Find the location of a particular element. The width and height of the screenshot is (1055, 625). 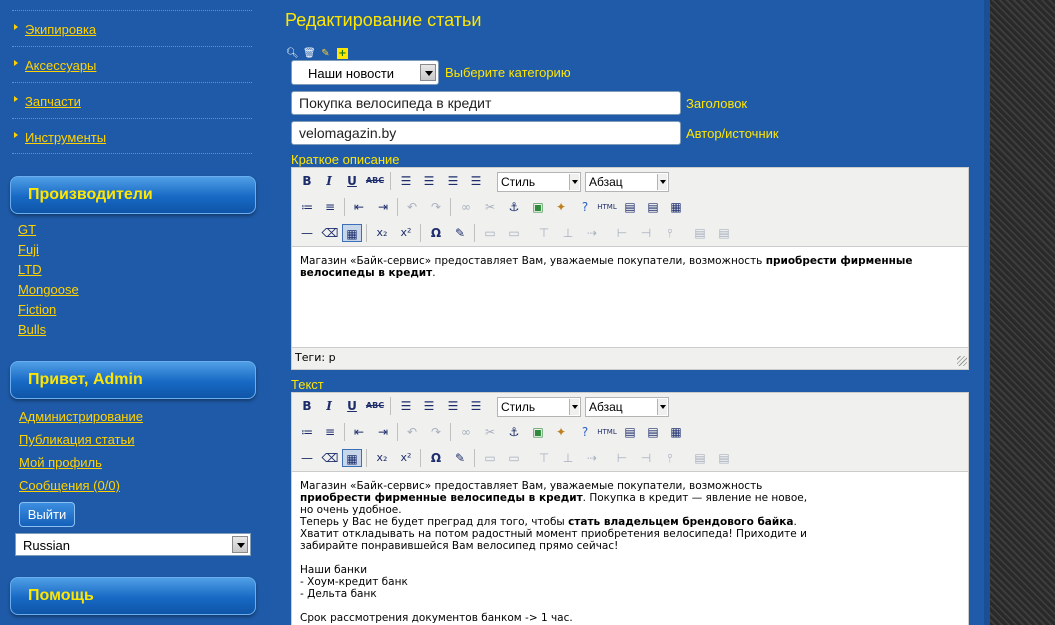

pencil-icon: ✎ is located at coordinates (325, 53).